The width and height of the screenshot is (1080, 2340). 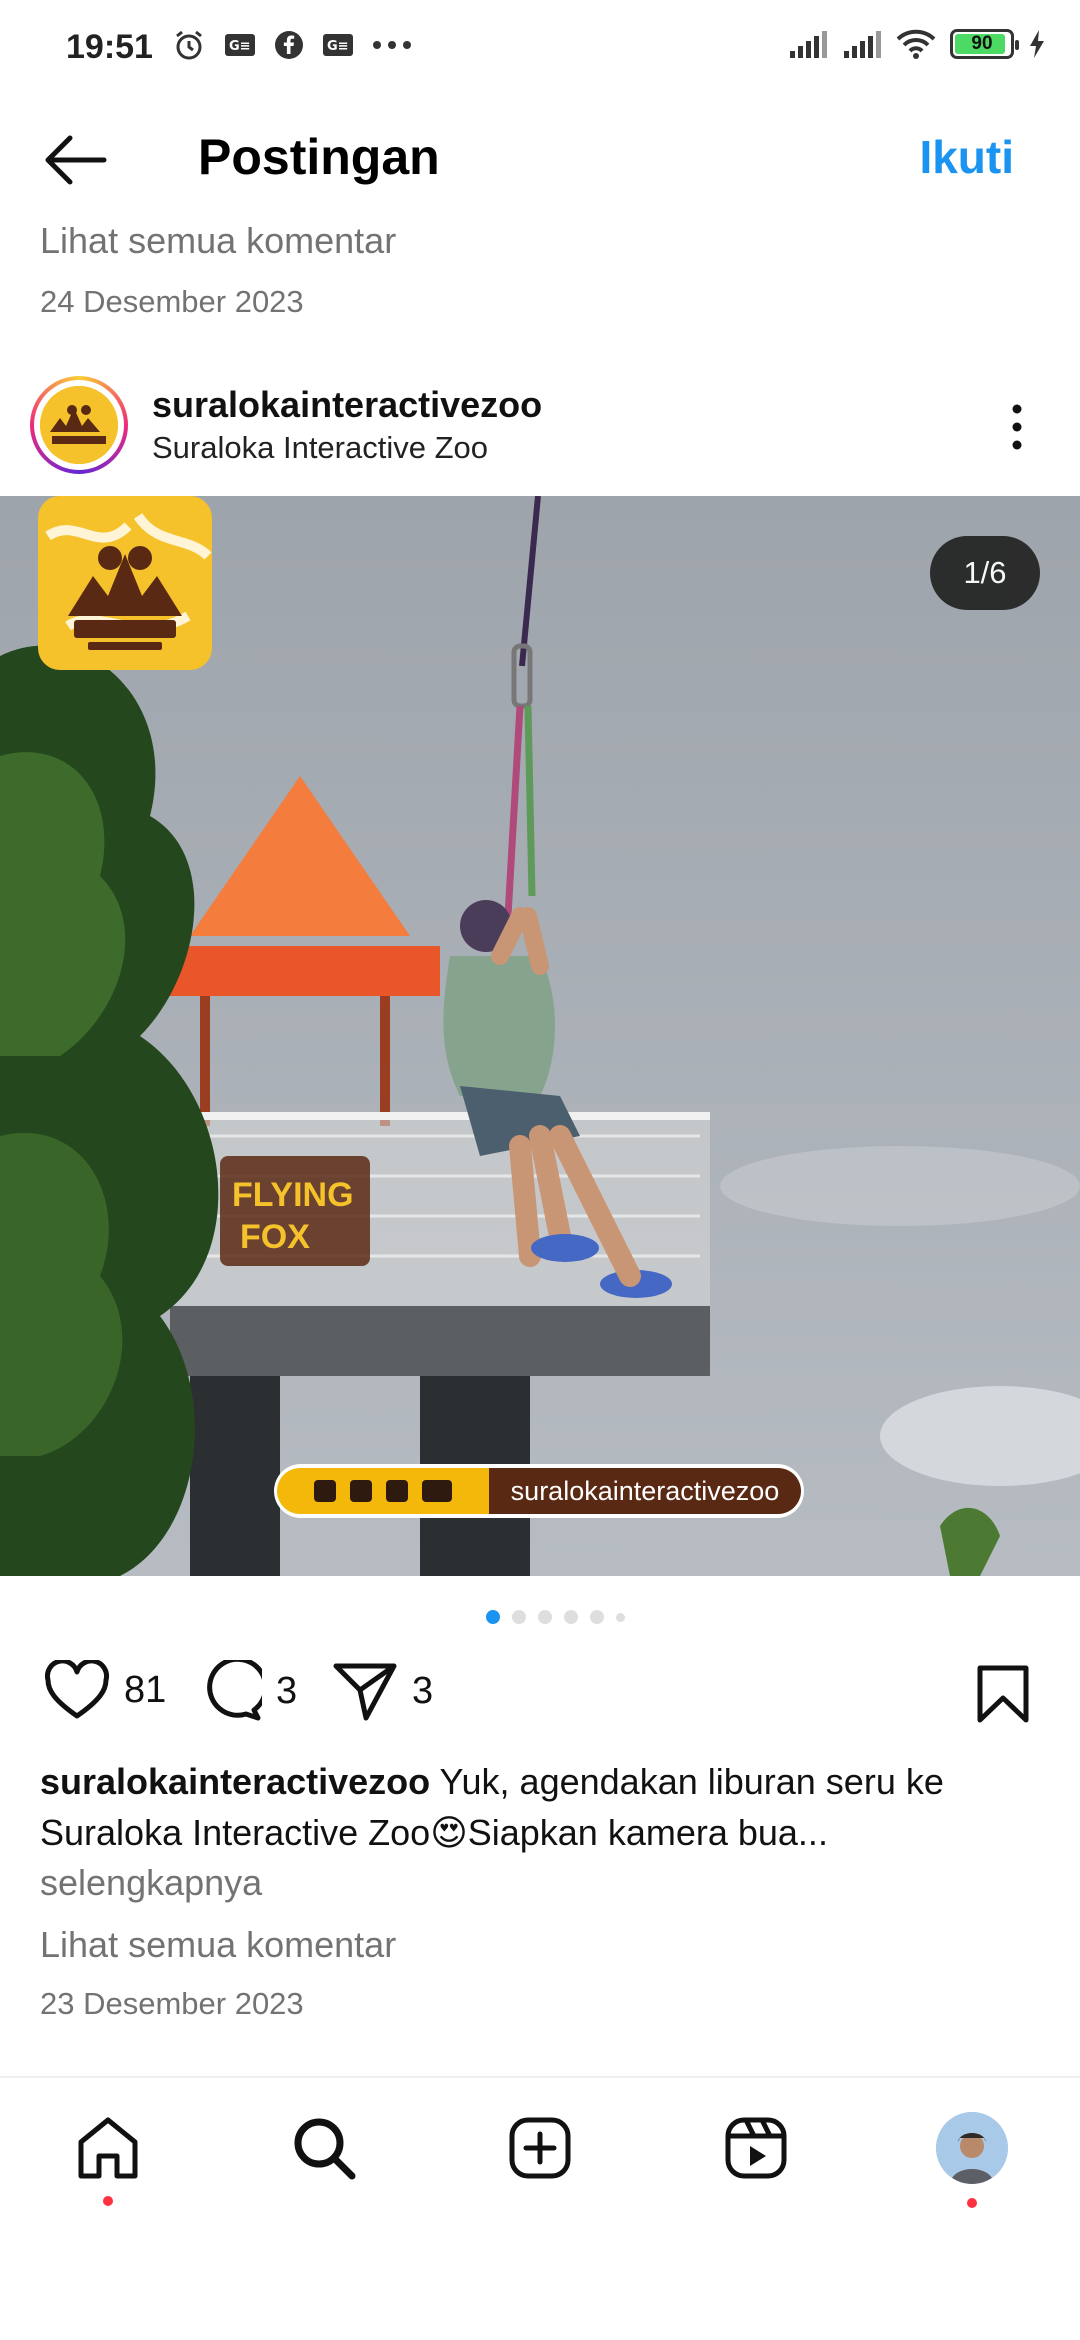 I want to click on bookmark-icon, so click(x=1003, y=1694).